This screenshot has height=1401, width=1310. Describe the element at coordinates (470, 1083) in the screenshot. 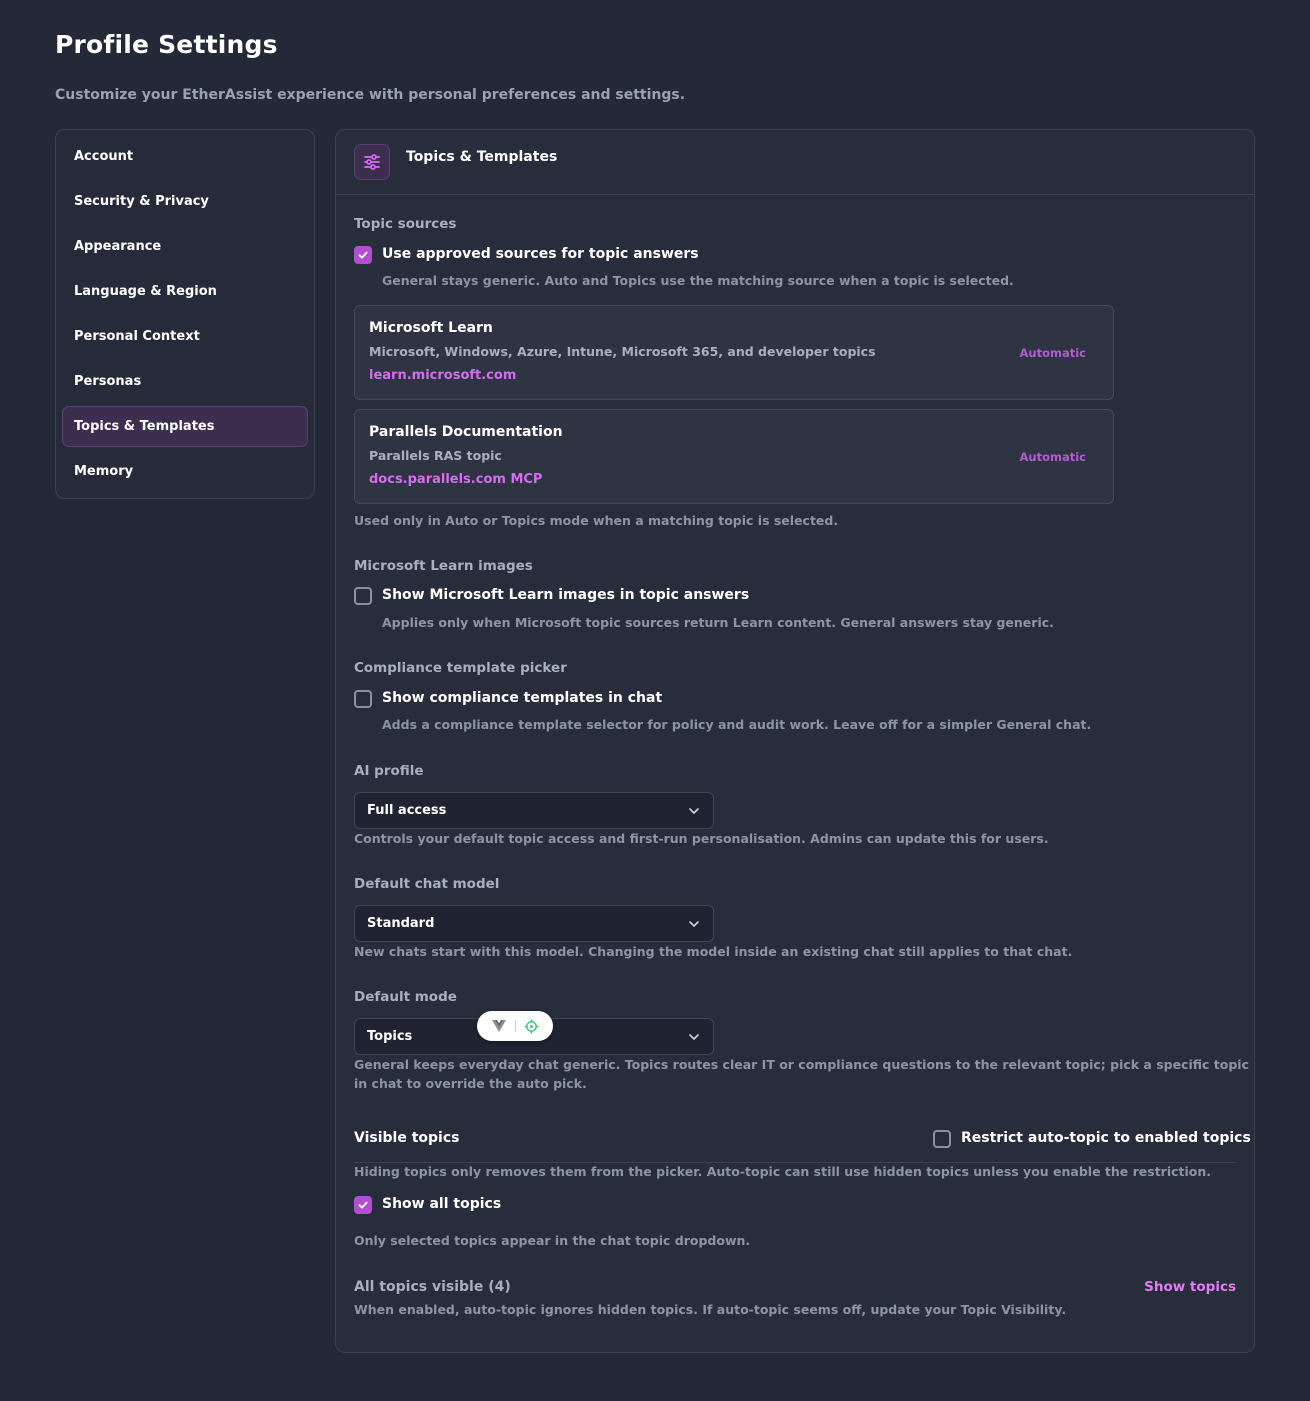

I see `default-mode-help-line-2: in chat to override the auto pick.` at that location.